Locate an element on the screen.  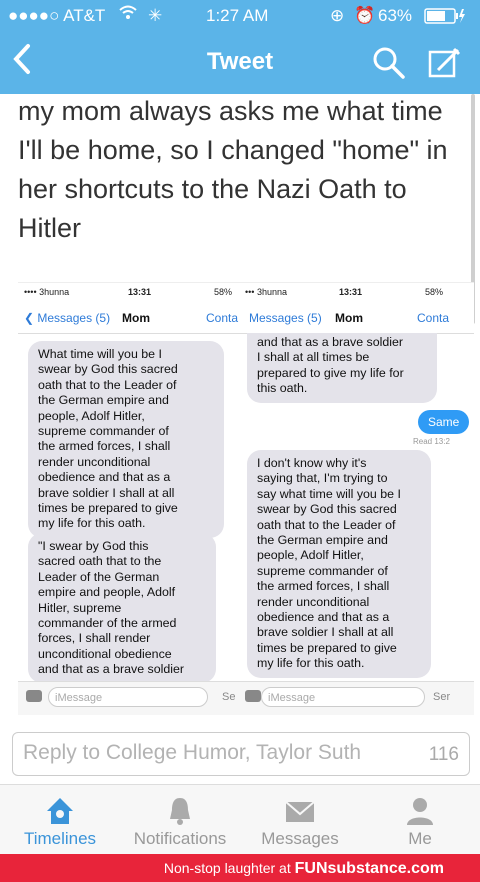
embedded-nav: Messages (5) Mom Conta is located at coordinates (358, 319).